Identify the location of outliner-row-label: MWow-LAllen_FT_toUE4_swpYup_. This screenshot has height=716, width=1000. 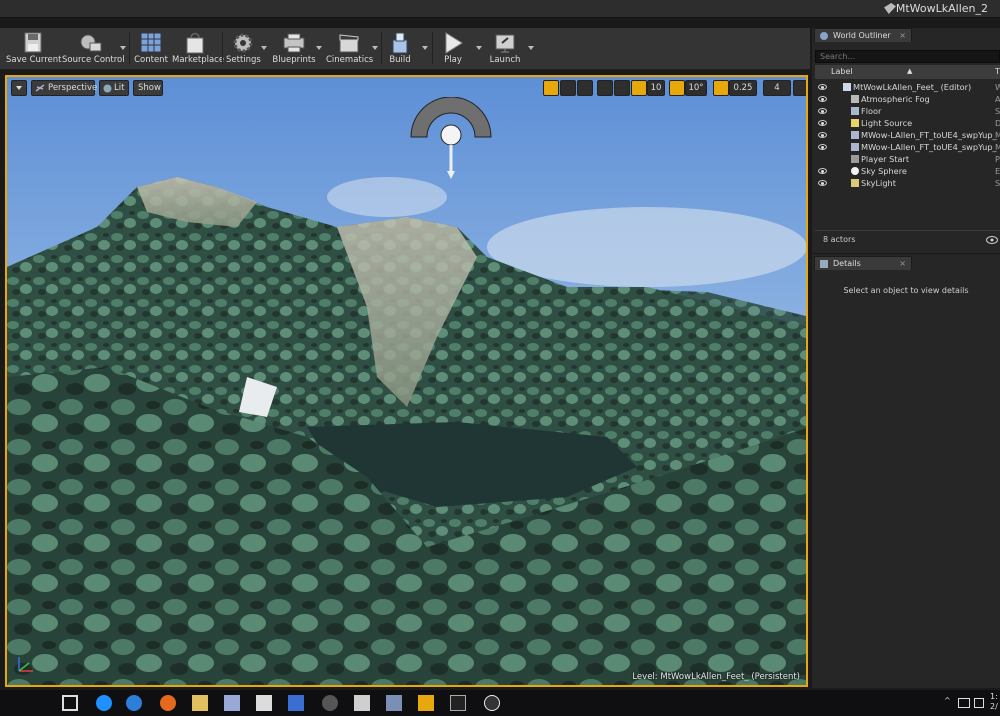
(929, 147).